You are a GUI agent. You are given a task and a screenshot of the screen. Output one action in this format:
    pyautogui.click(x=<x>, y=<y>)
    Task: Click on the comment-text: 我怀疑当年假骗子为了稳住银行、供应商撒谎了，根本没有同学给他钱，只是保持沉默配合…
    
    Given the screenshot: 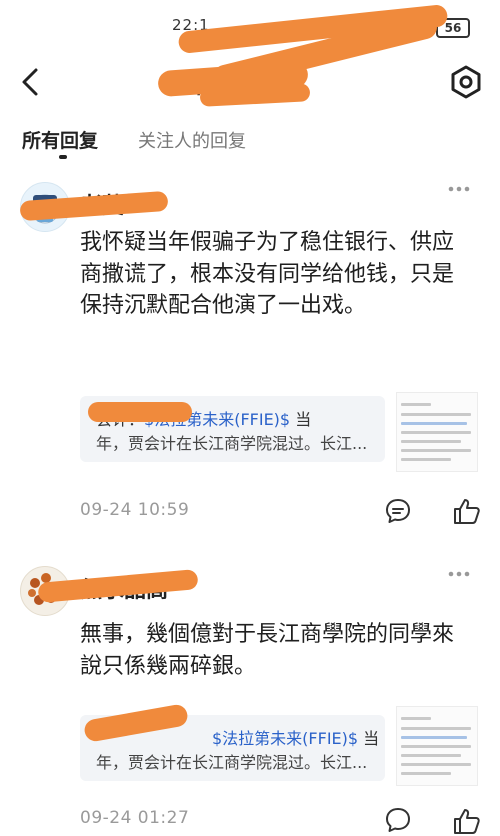 What is the action you would take?
    pyautogui.click(x=267, y=274)
    